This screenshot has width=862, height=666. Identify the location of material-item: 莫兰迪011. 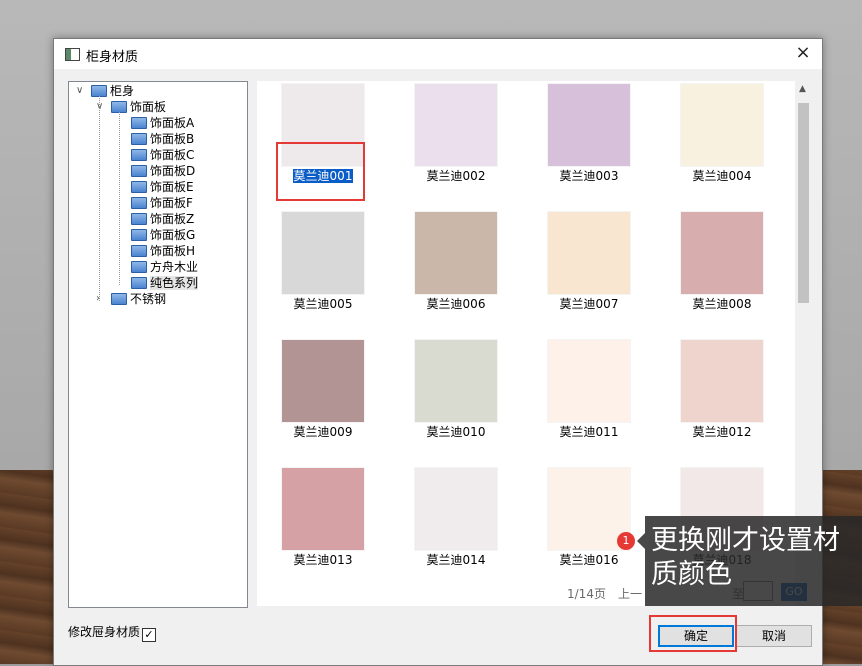
(589, 389).